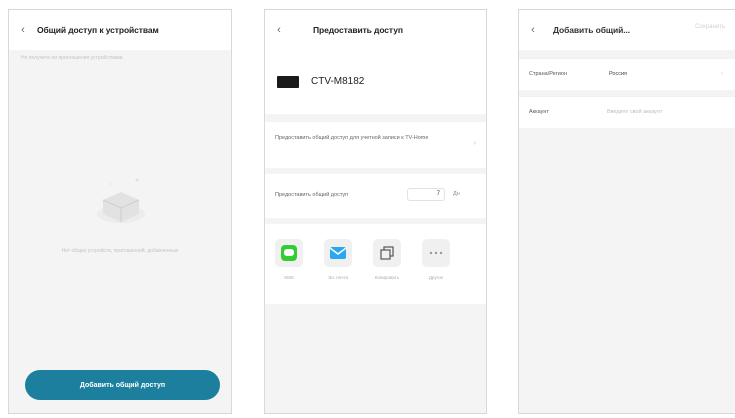 The width and height of the screenshot is (735, 418). I want to click on page-title: Предоставить доступ, so click(358, 30).